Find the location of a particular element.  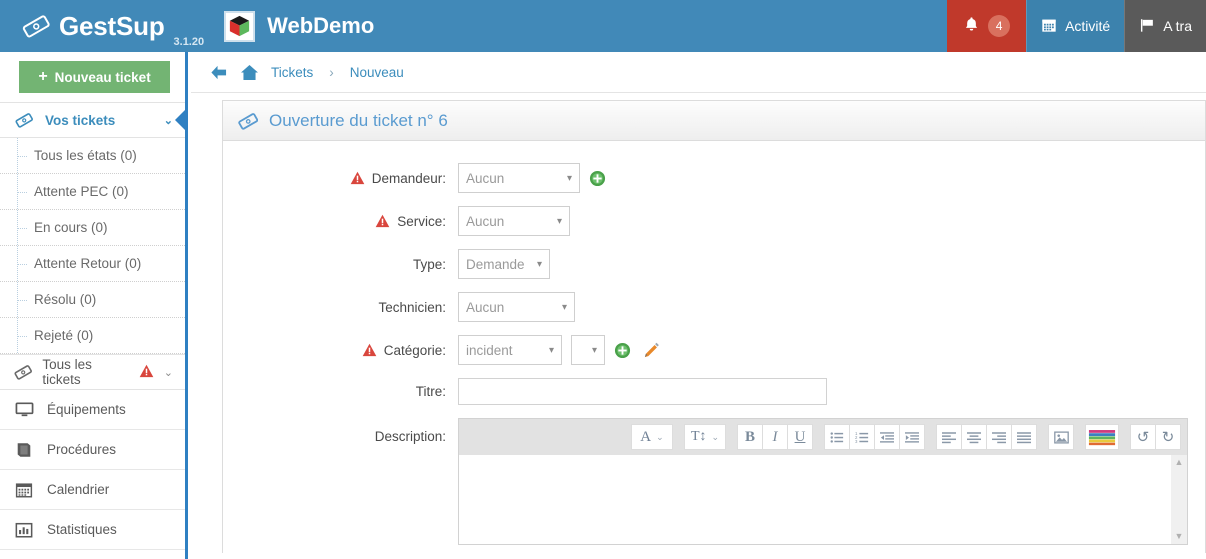

toolbar-group-history: ↺ ↻ is located at coordinates (1155, 437).